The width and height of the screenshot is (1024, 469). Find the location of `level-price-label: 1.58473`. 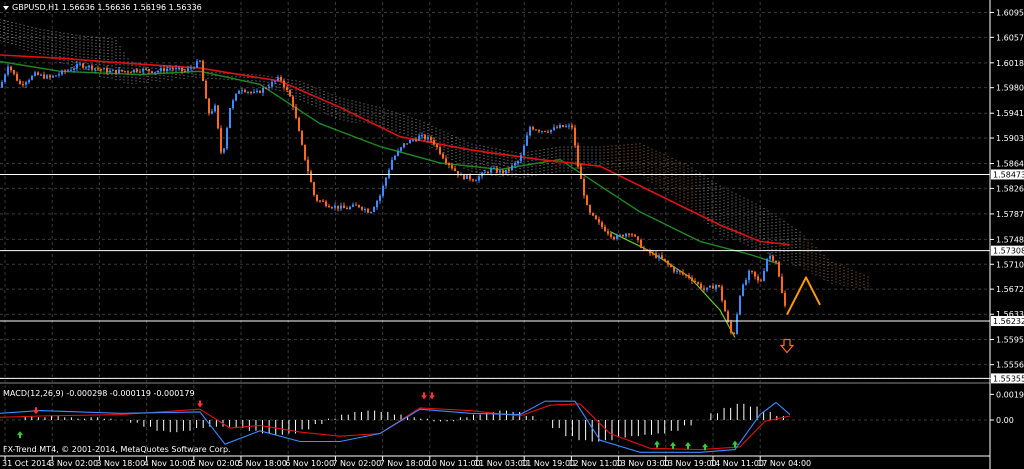

level-price-label: 1.58473 is located at coordinates (1008, 174).